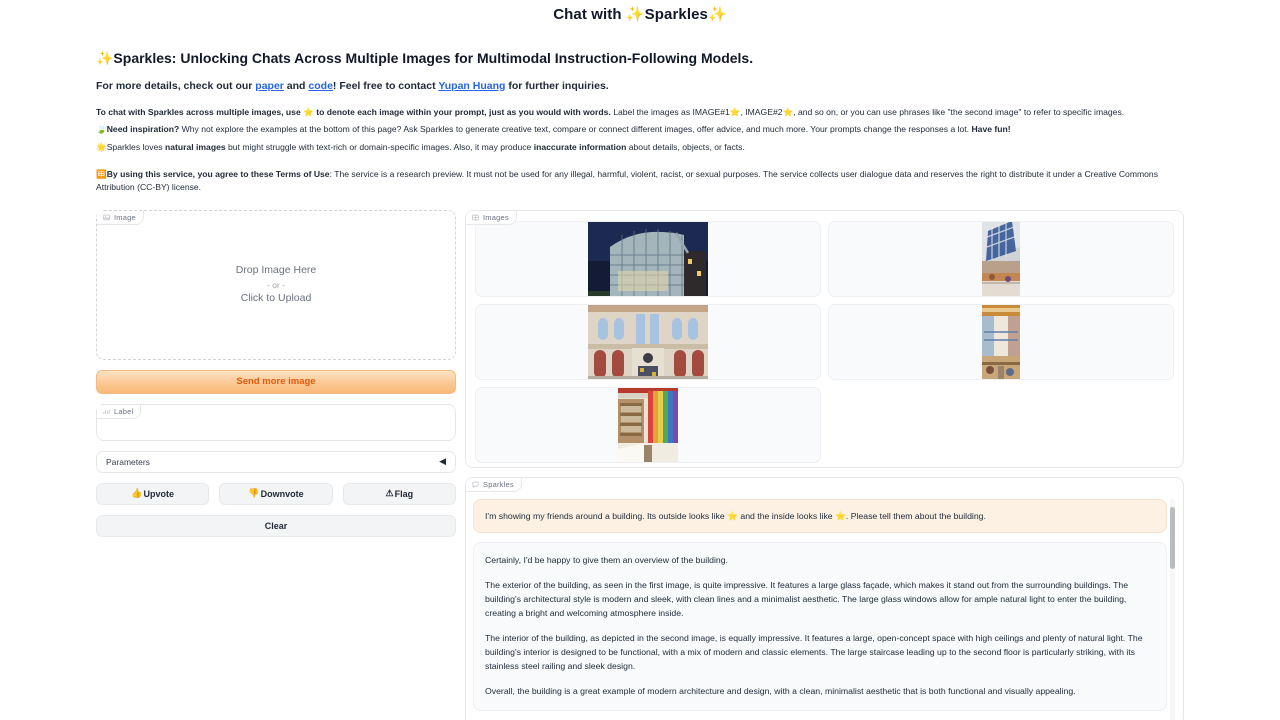 This screenshot has height=720, width=1280. I want to click on chevron-left-icon: ◀, so click(442, 461).